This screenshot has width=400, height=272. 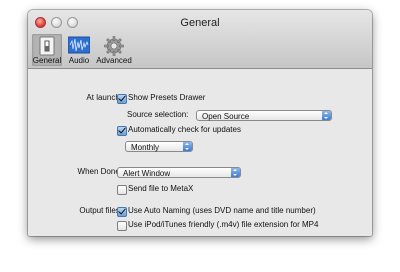 I want to click on tab-general: General, so click(x=47, y=50).